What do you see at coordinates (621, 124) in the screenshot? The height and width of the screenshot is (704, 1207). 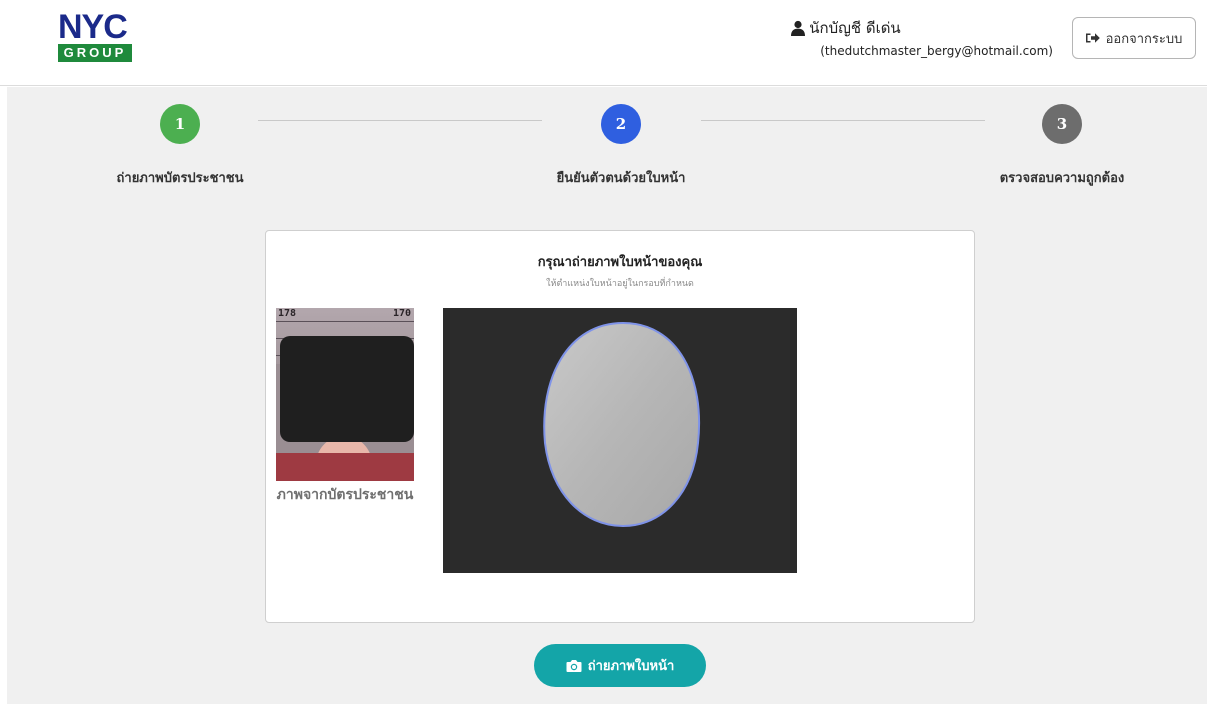 I see `step-2-circle: 2` at bounding box center [621, 124].